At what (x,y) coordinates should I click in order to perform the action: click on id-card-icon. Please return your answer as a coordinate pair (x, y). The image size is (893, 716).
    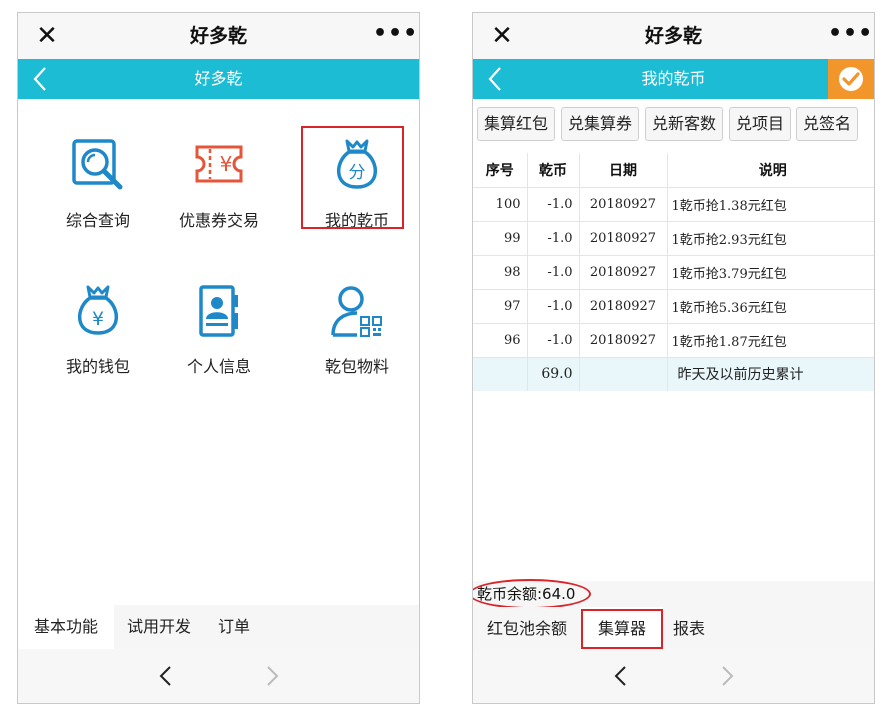
    Looking at the image, I should click on (218, 311).